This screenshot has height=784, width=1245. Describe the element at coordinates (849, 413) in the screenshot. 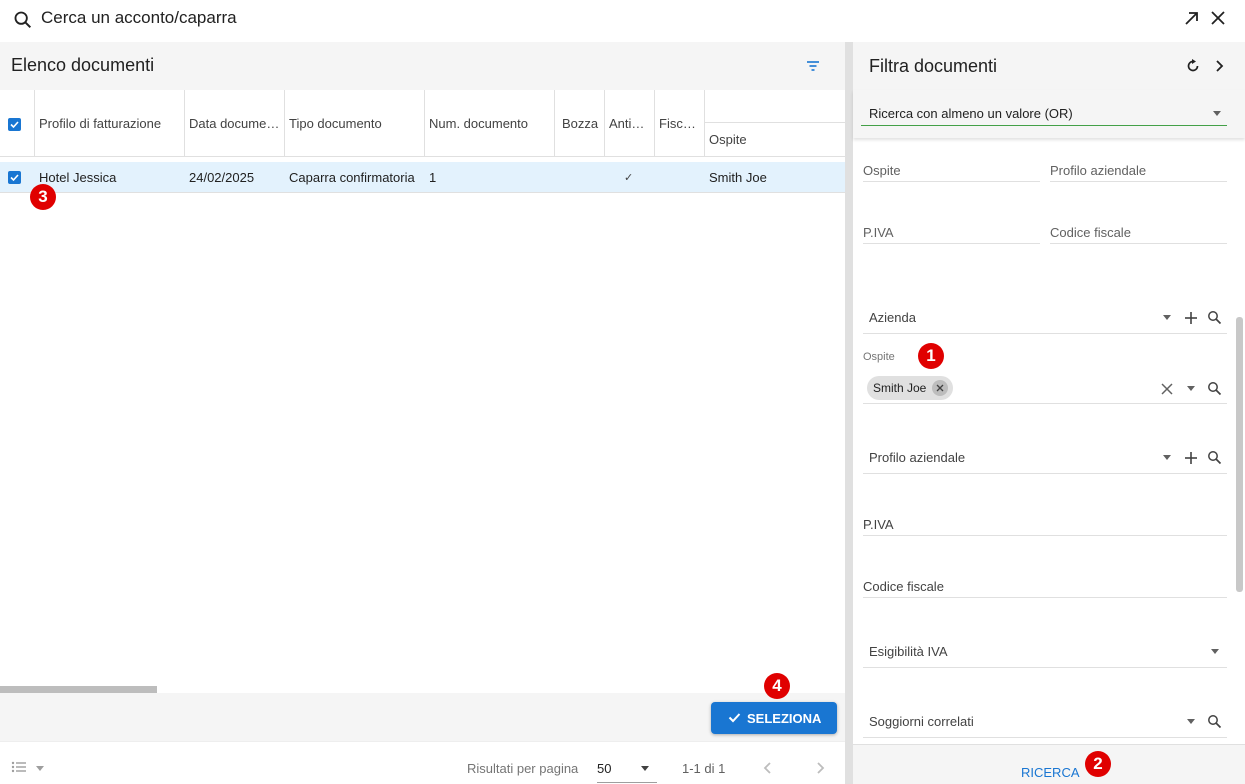

I see `panel-splitter` at that location.